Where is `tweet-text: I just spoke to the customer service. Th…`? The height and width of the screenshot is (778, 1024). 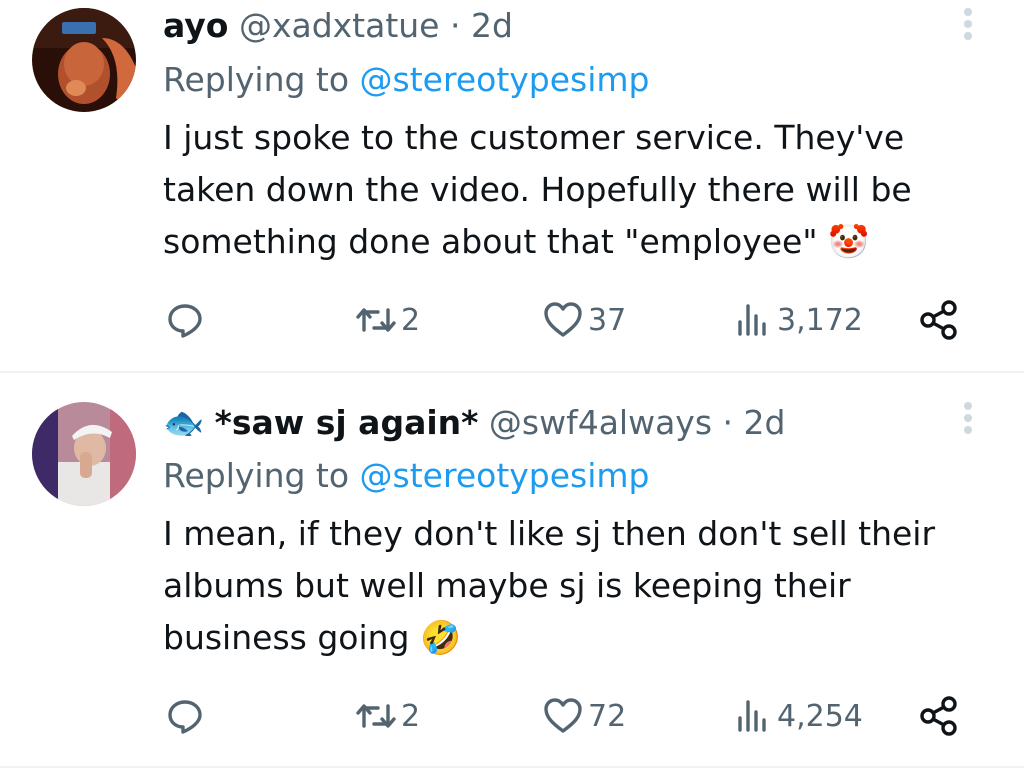
tweet-text: I just spoke to the customer service. Th… is located at coordinates (537, 189).